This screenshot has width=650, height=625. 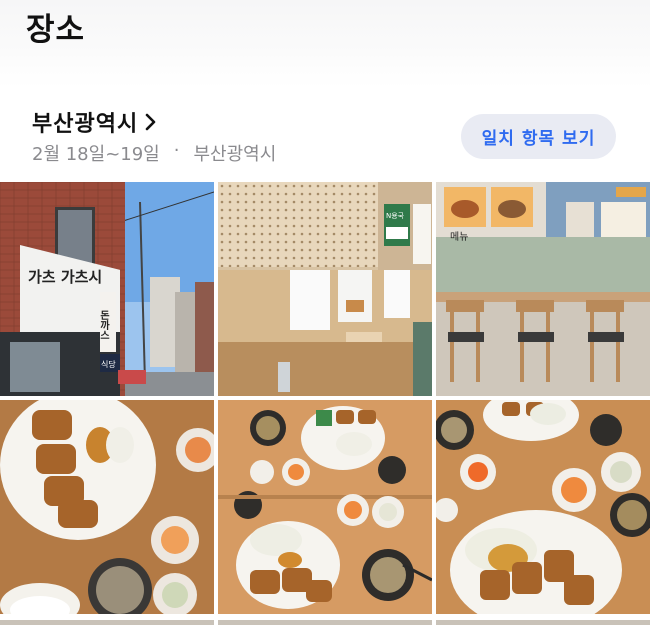 What do you see at coordinates (325, 44) in the screenshot?
I see `header-background` at bounding box center [325, 44].